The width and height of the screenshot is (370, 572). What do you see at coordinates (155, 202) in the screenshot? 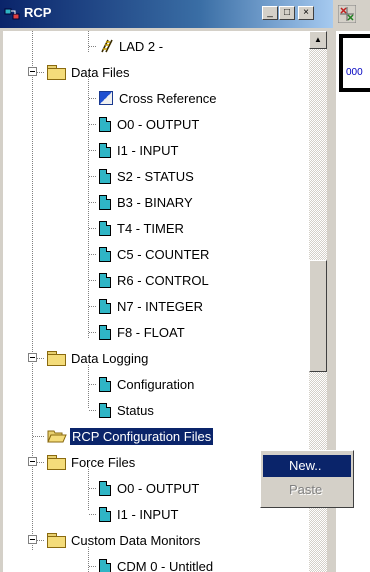
I see `tree-item-label: B3 - BINARY` at bounding box center [155, 202].